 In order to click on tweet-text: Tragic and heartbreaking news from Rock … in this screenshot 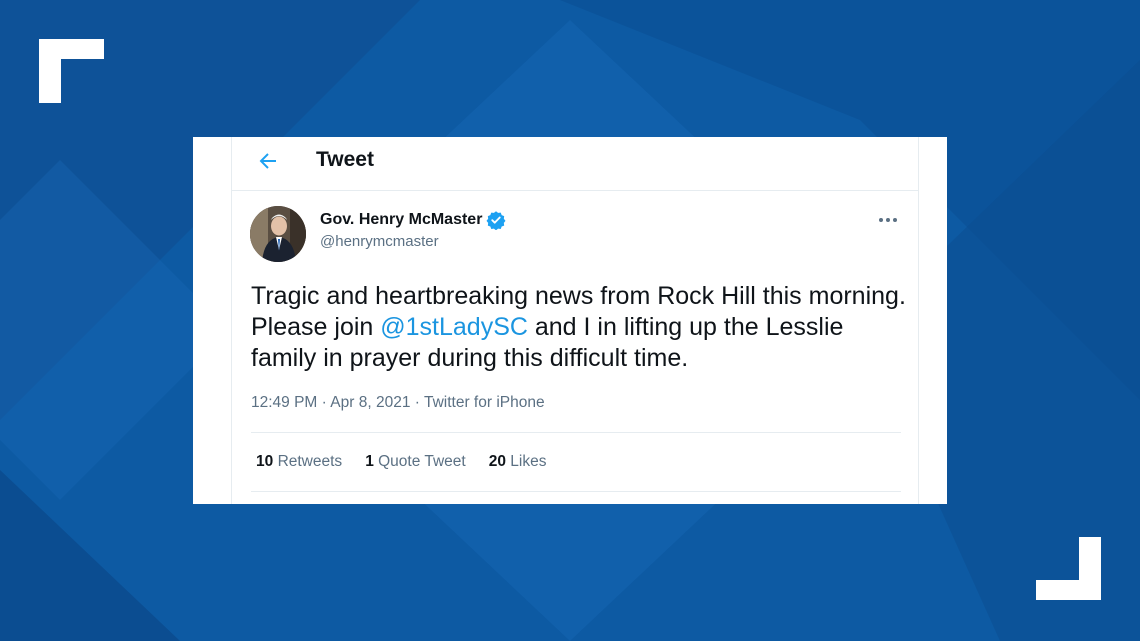, I will do `click(581, 327)`.